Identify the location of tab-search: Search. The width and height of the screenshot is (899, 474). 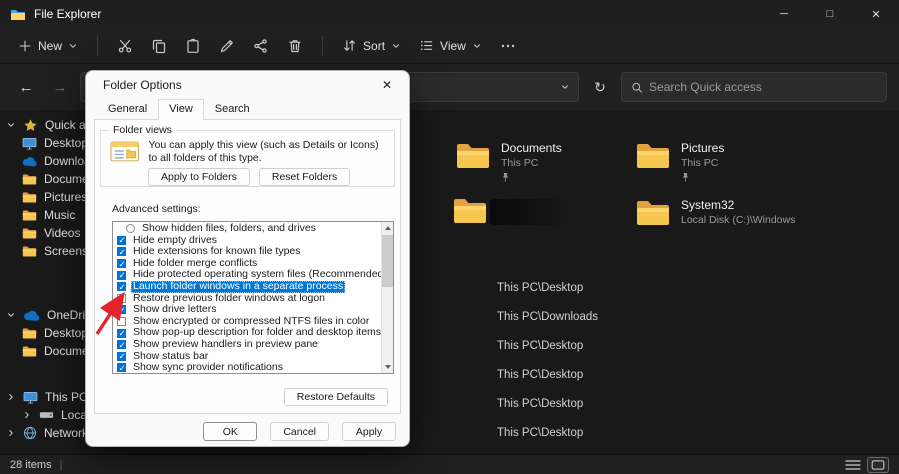
(232, 109).